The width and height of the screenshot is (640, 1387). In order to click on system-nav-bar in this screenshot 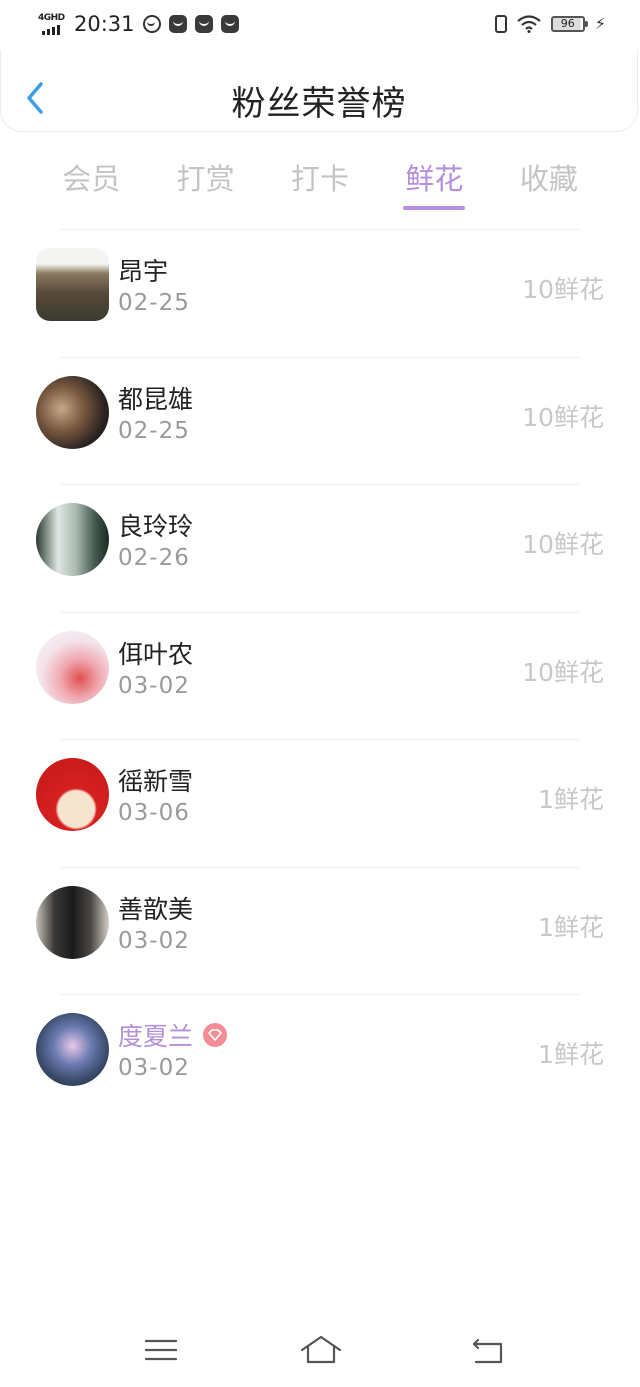, I will do `click(320, 1351)`.